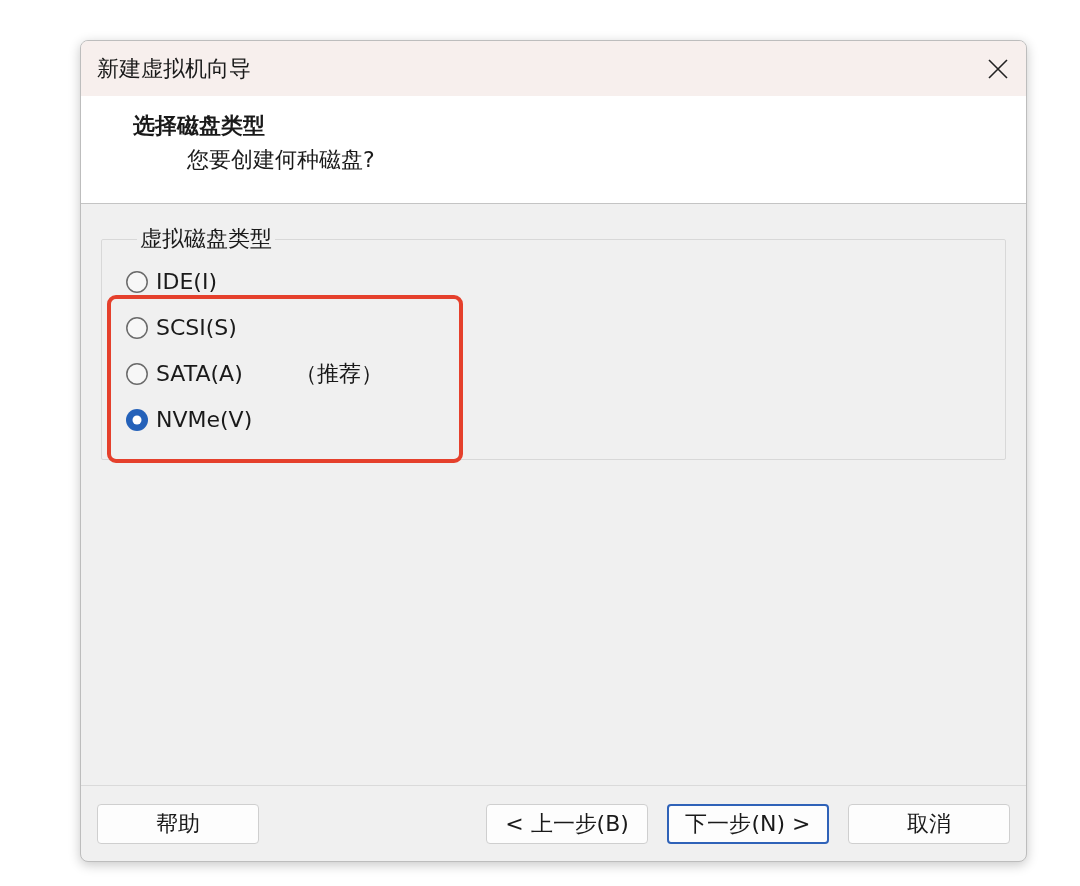 The width and height of the screenshot is (1080, 886). What do you see at coordinates (178, 824) in the screenshot?
I see `help-button: 帮助` at bounding box center [178, 824].